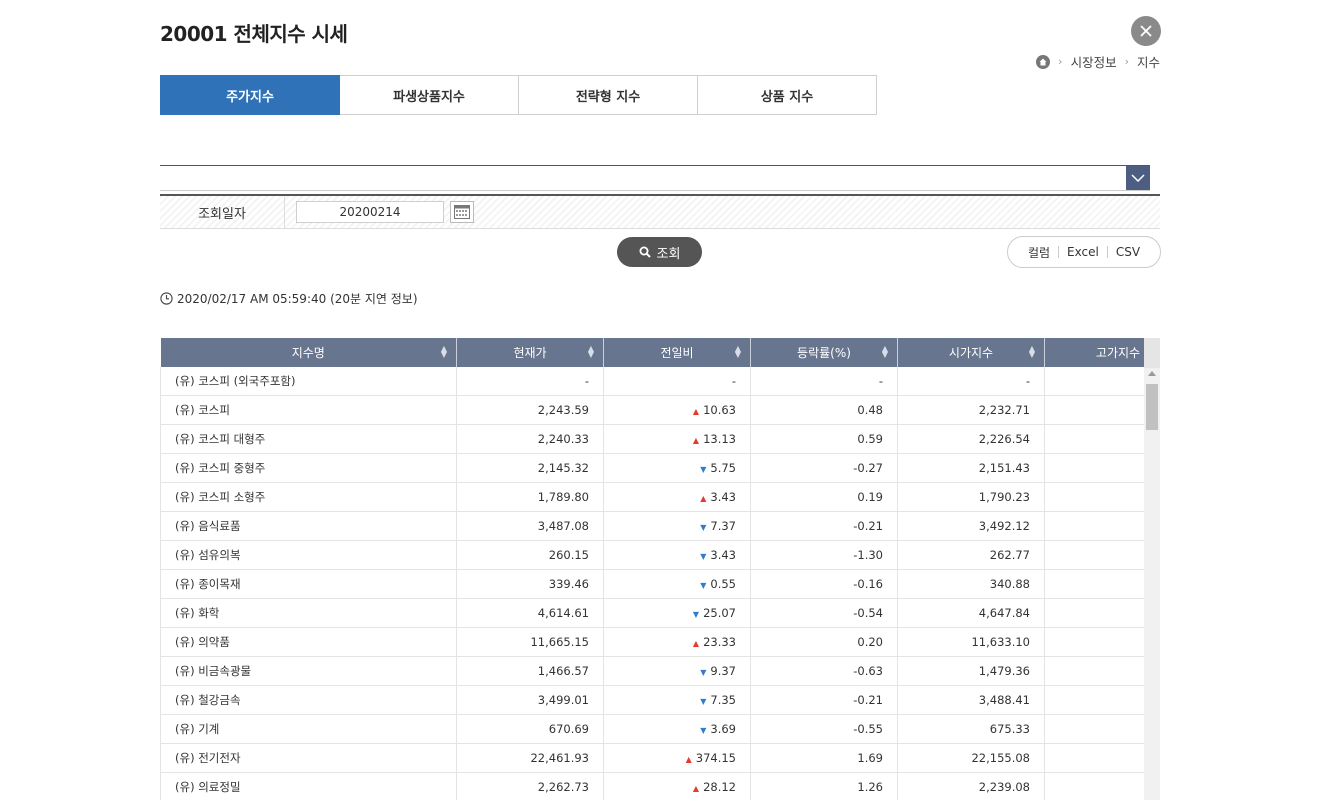 Image resolution: width=1324 pixels, height=800 pixels. Describe the element at coordinates (660, 729) in the screenshot. I see `table-row: (유) 기계 670.69 ▼ 3.69 -0.55 675.33` at that location.